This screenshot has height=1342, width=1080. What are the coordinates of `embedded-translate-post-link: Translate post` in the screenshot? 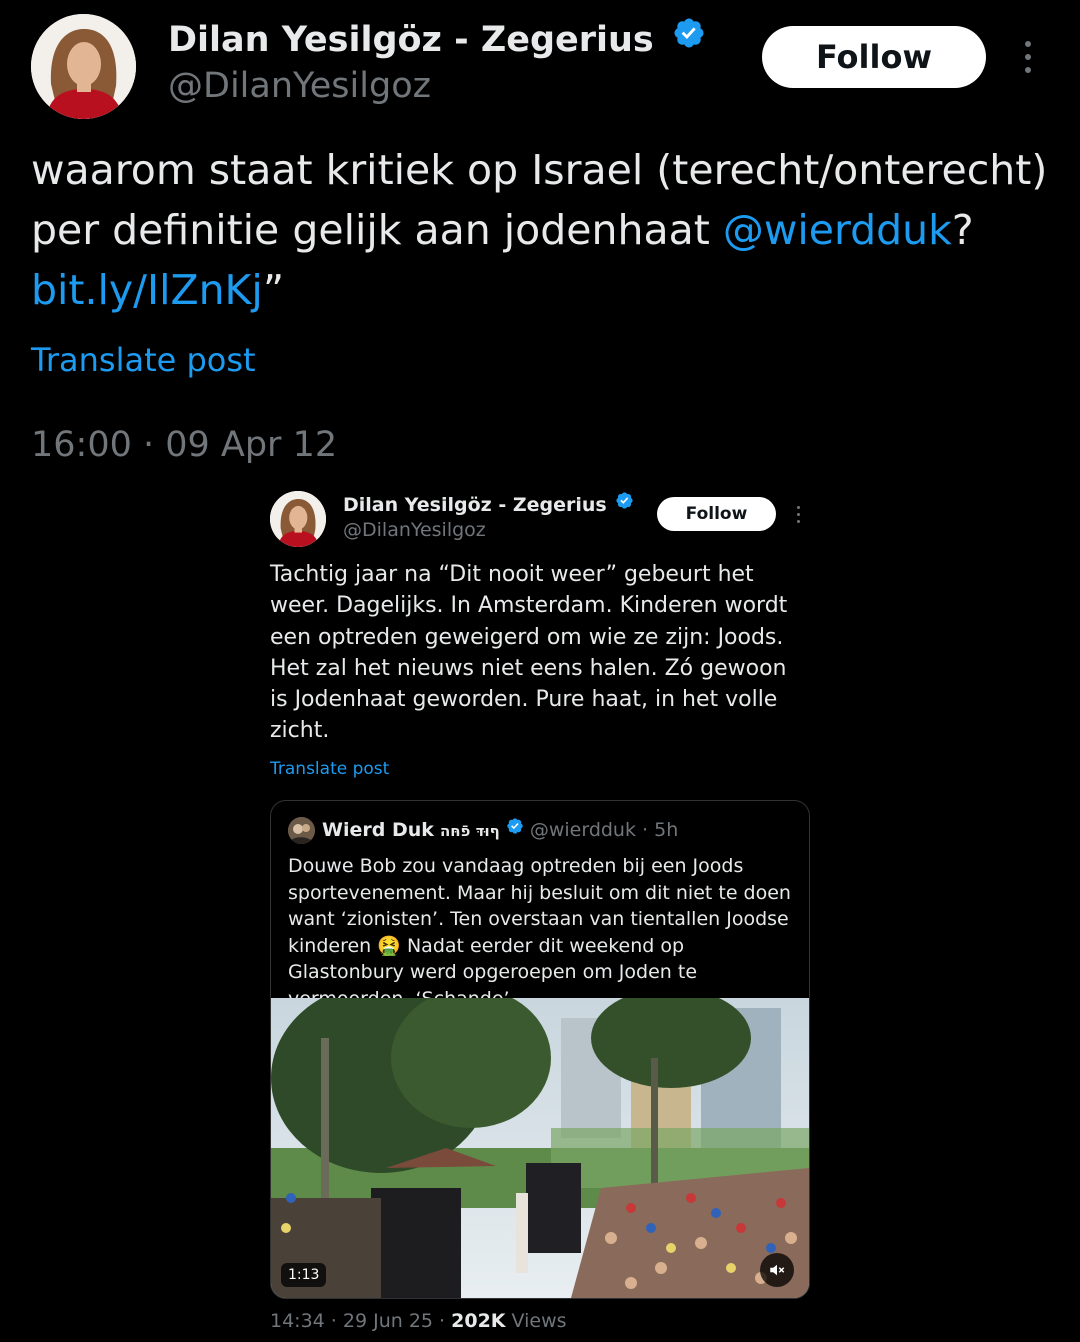 It's located at (329, 769).